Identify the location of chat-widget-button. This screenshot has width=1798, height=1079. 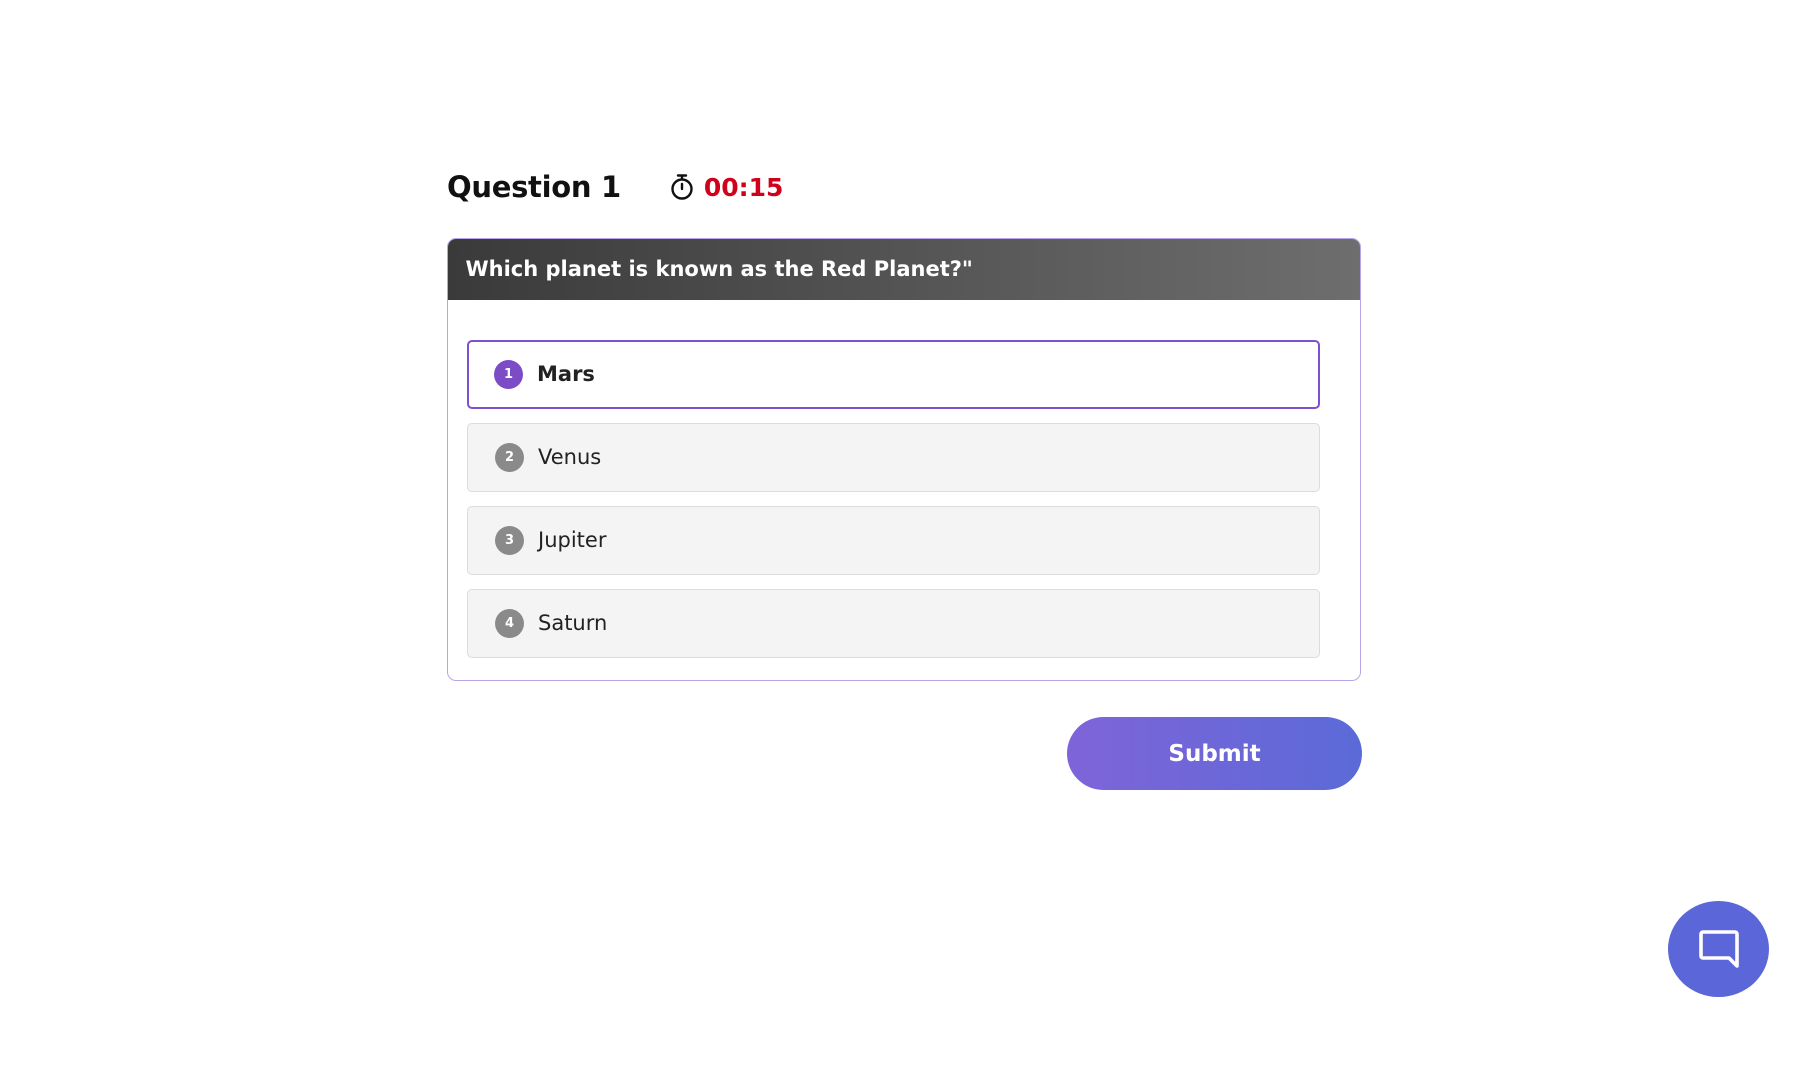
(1718, 949).